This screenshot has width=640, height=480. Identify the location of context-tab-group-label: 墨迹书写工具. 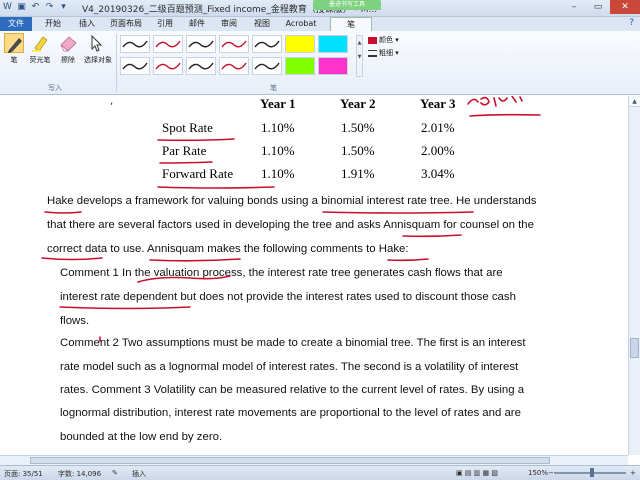
(347, 5).